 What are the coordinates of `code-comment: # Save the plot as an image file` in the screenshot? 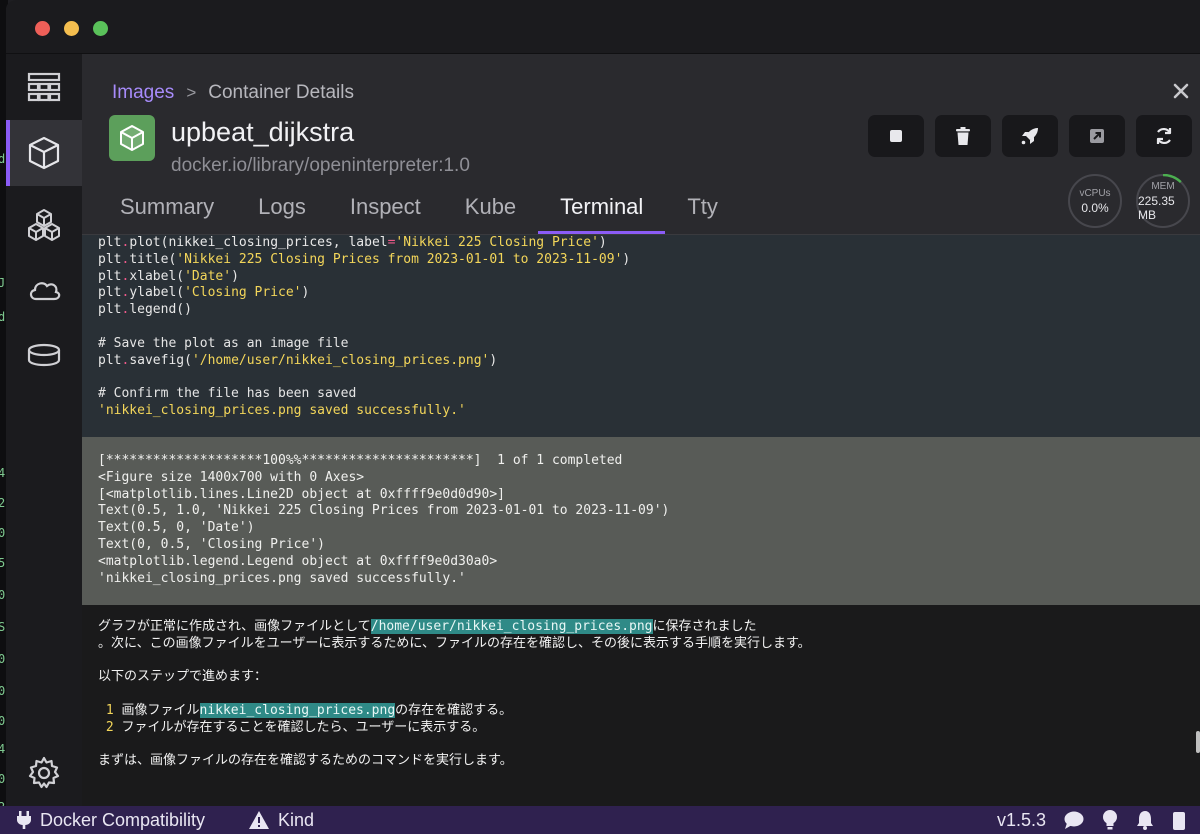 It's located at (223, 343).